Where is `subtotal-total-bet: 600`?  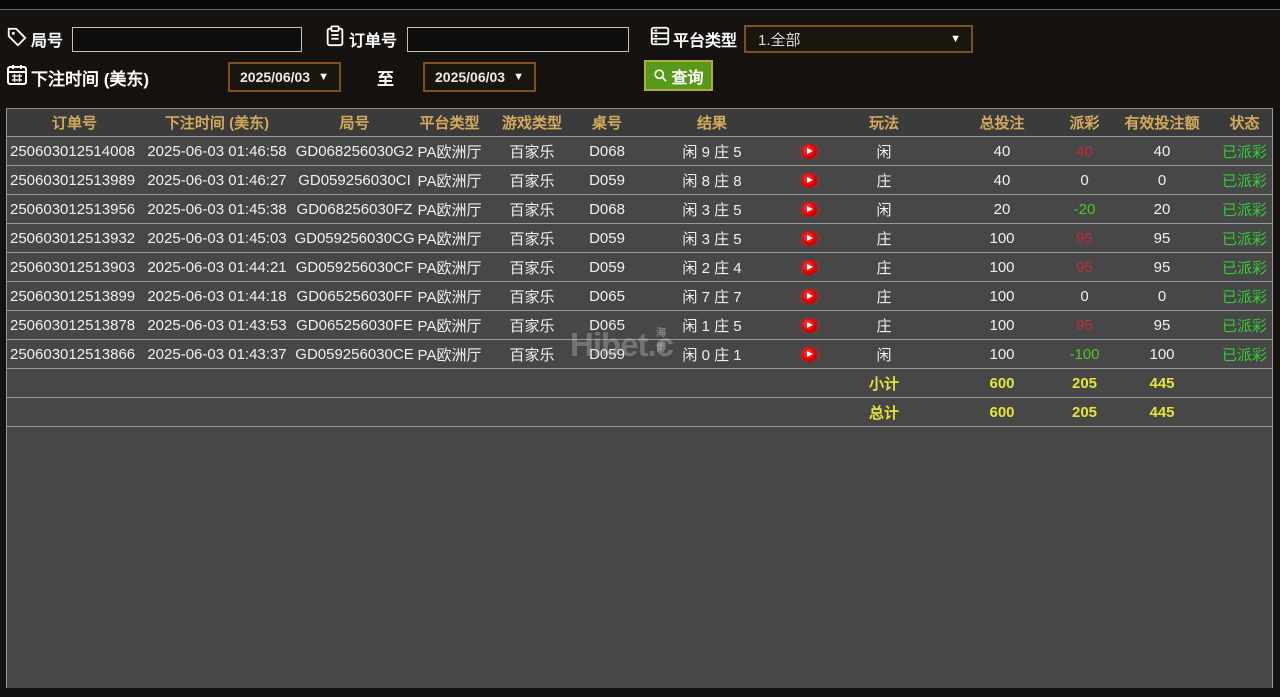 subtotal-total-bet: 600 is located at coordinates (1002, 383).